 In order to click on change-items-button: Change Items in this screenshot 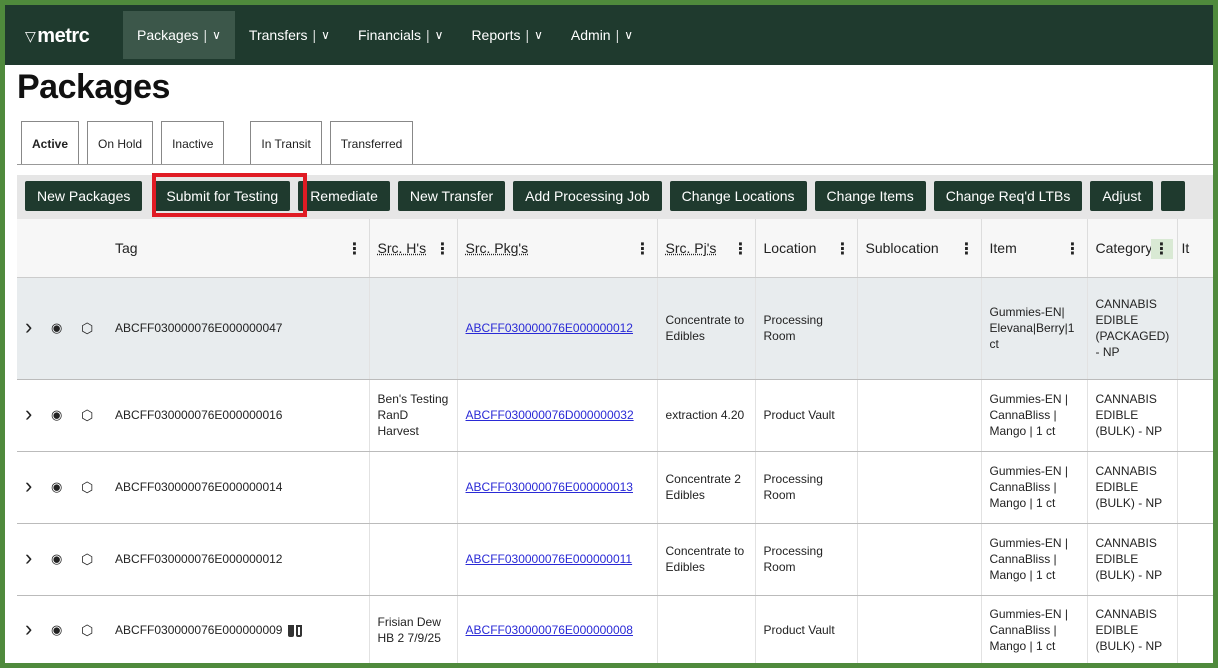, I will do `click(870, 196)`.